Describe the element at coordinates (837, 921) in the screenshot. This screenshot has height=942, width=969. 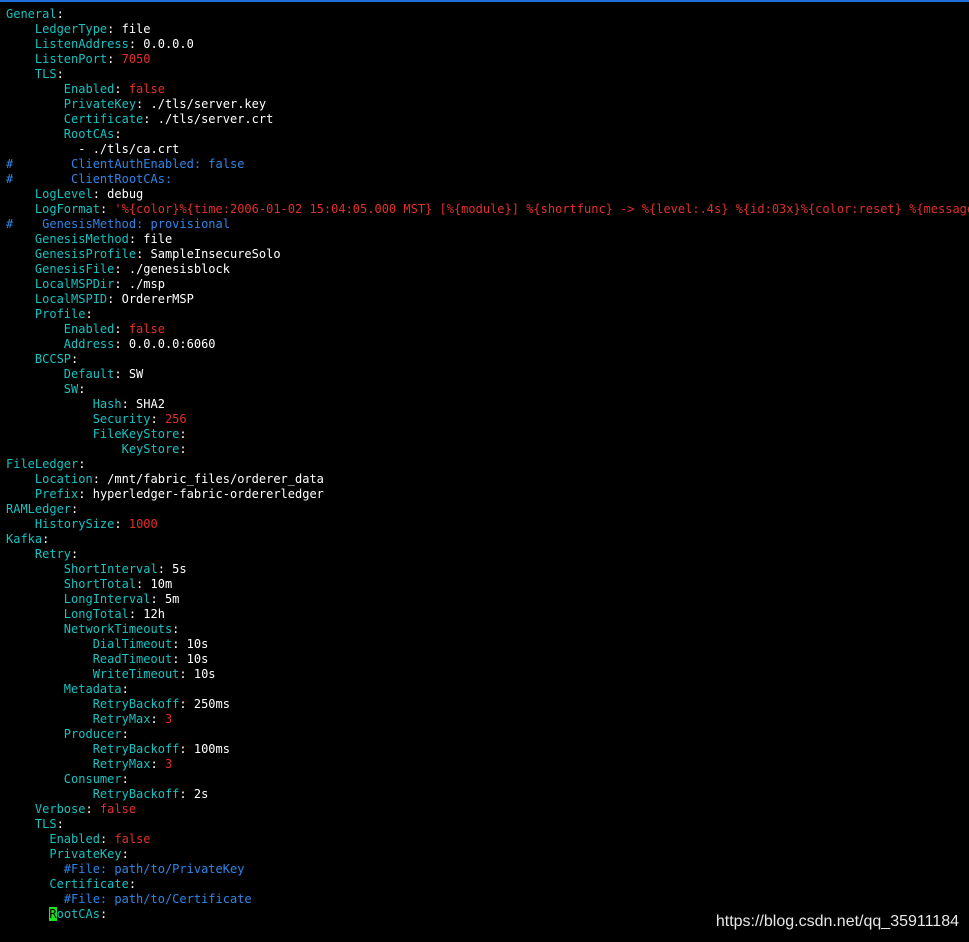
I see `watermark-text: https://blog.csdn.net/qq_35911184` at that location.